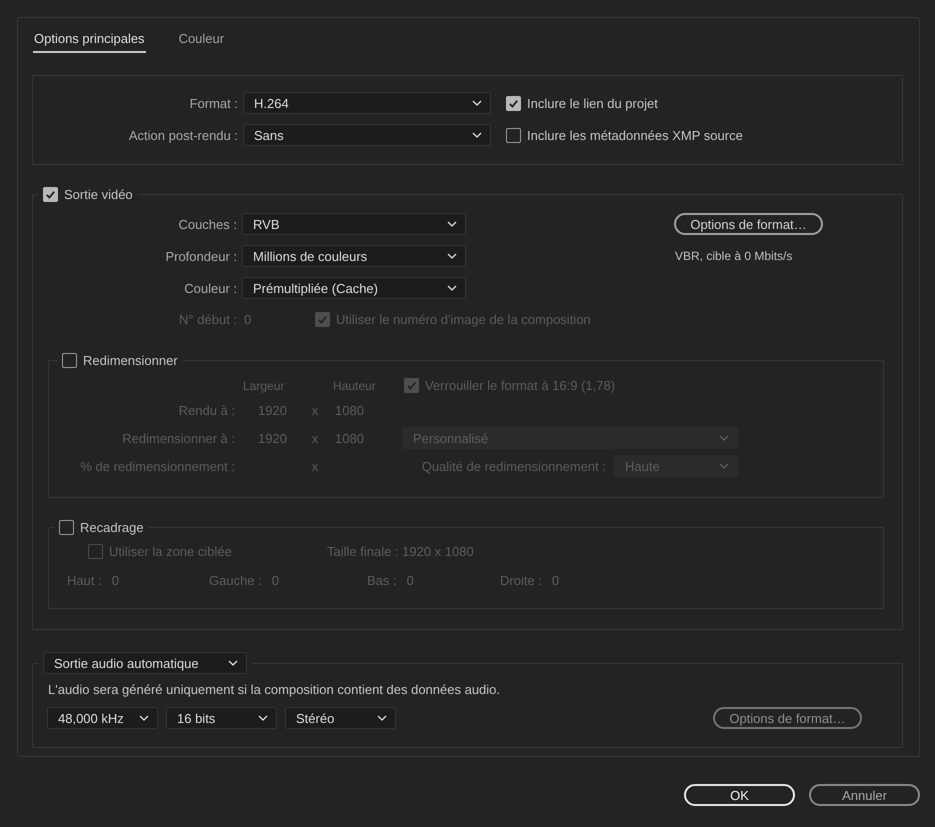 The height and width of the screenshot is (827, 935). Describe the element at coordinates (340, 718) in the screenshot. I see `dropdown: Stéréo` at that location.